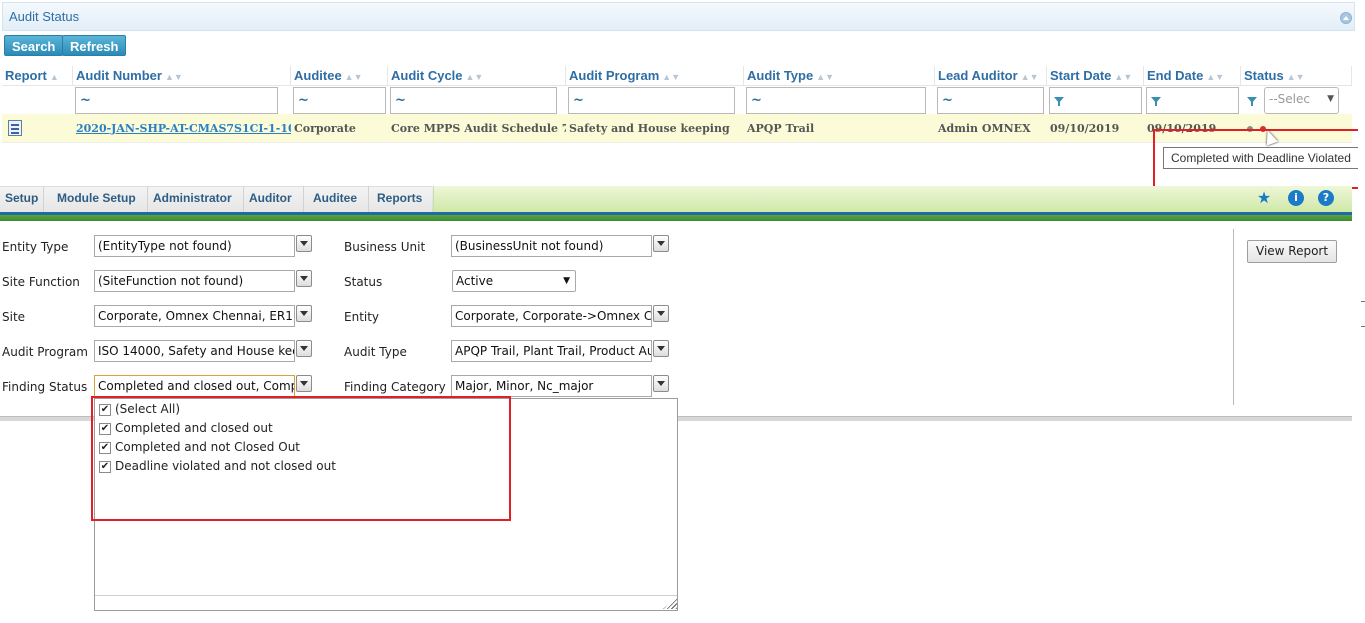  Describe the element at coordinates (183, 128) in the screenshot. I see `audit-number-link: 2020-JAN-SHP-AT-CMAS7S1CI-1-10` at that location.